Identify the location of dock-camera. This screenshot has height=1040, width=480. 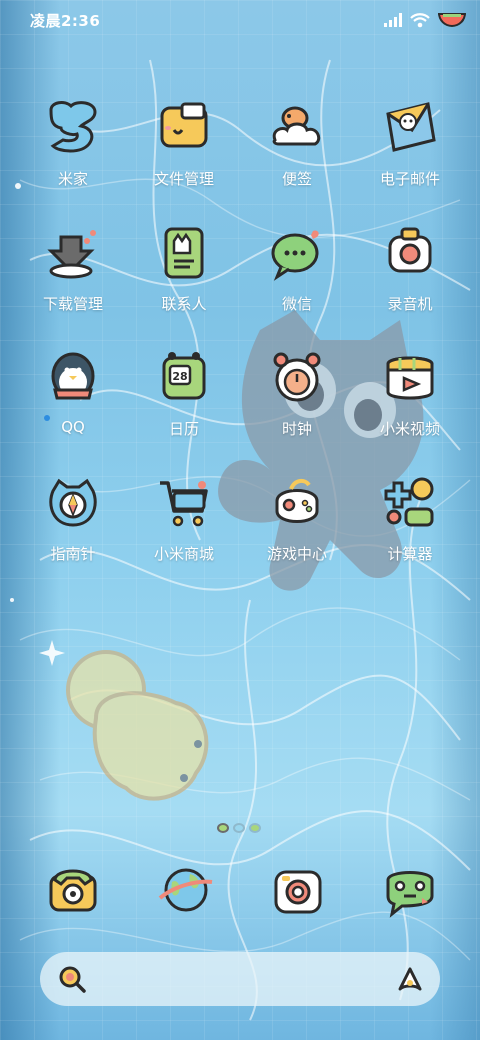
(298, 890).